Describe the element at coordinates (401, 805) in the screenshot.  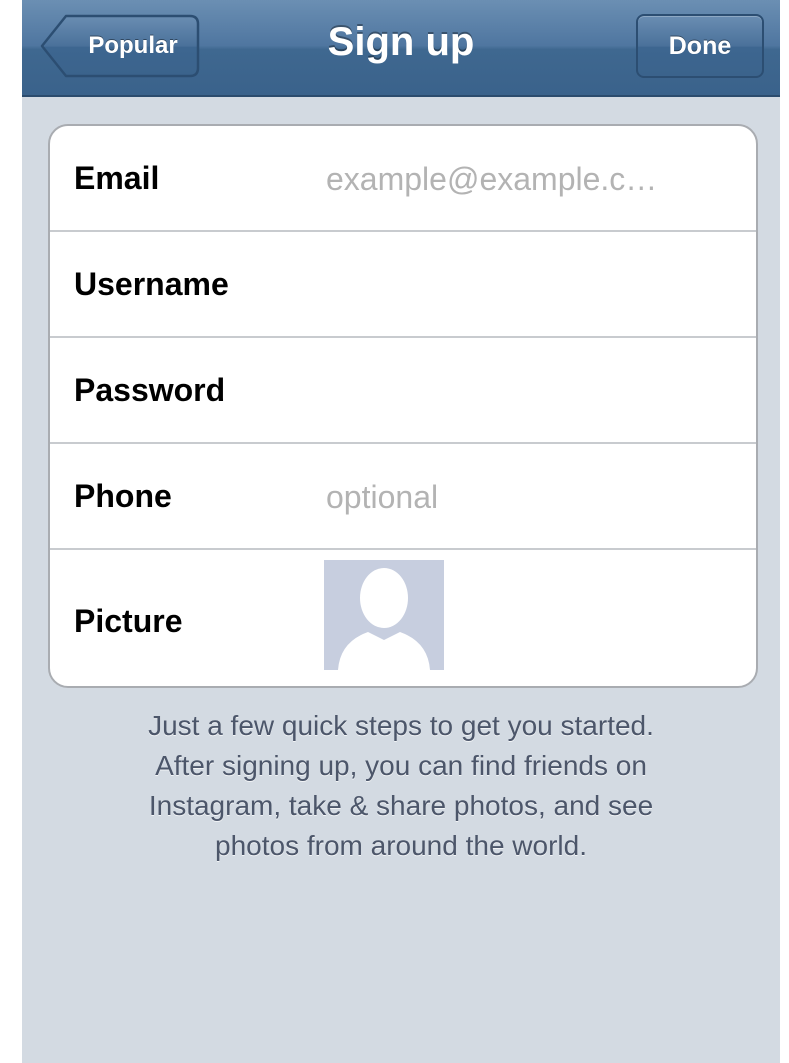
I see `description-line: Instagram, take & share photos, and see` at that location.